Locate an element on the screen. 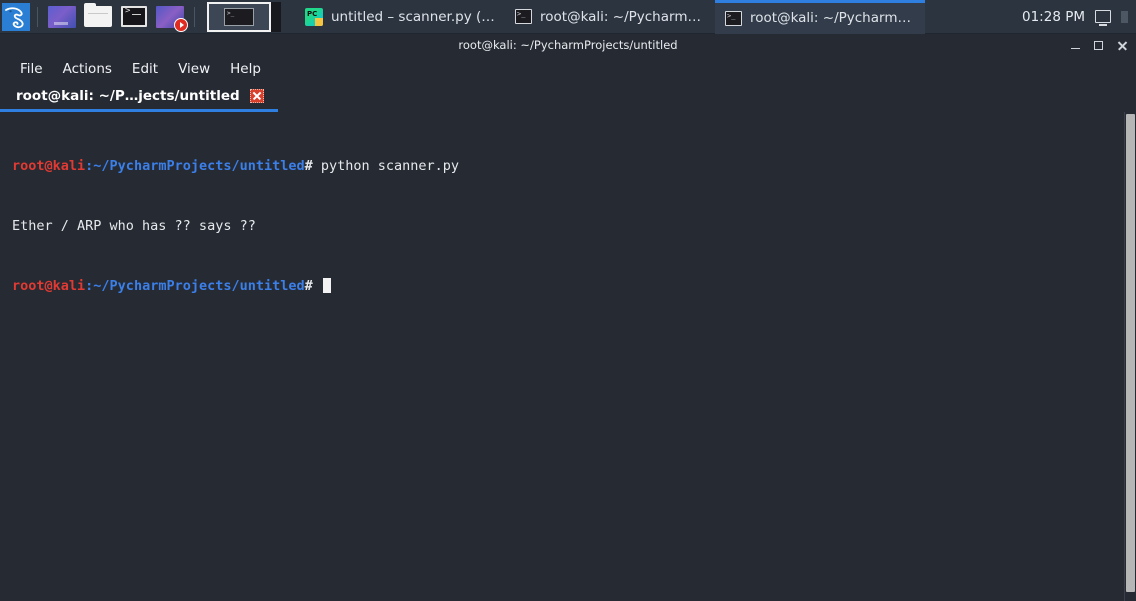 Image resolution: width=1136 pixels, height=601 pixels. taskbar-edge-handle is located at coordinates (1124, 16).